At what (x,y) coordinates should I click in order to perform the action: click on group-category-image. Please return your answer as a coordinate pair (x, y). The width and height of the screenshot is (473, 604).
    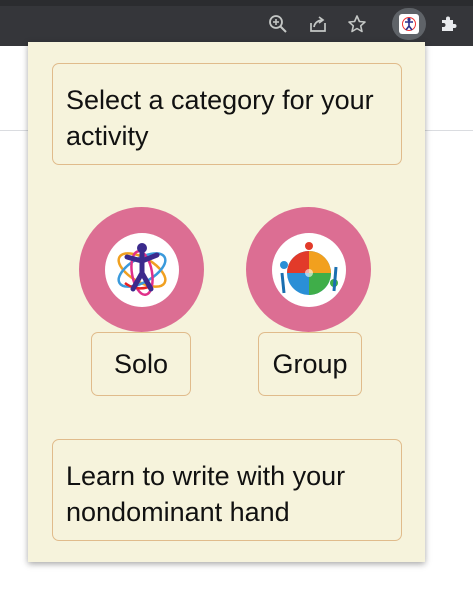
    Looking at the image, I should click on (308, 269).